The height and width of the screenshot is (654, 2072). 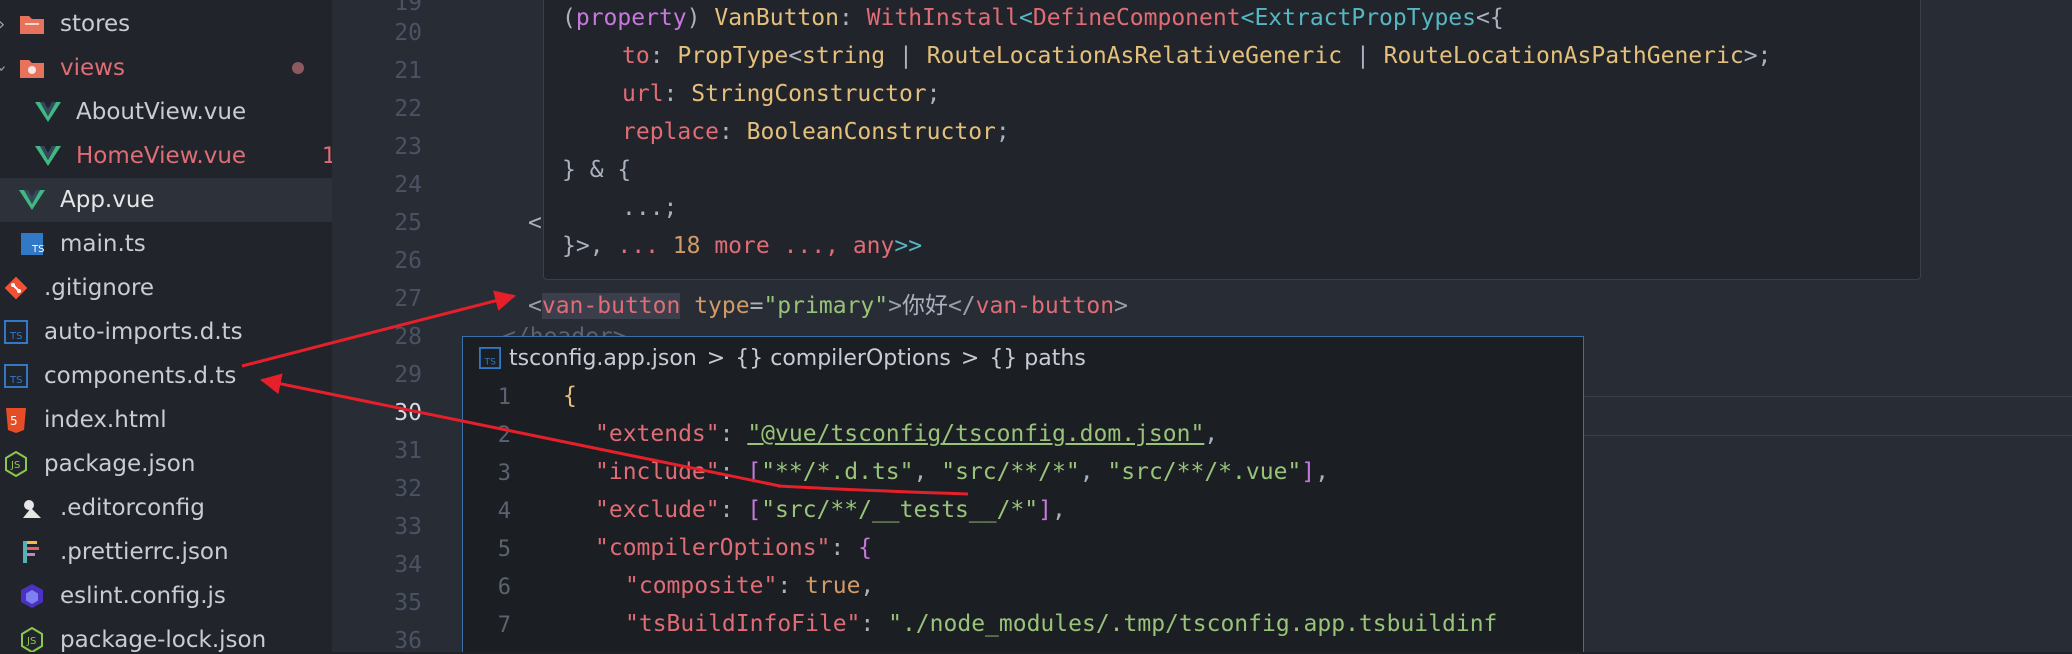 I want to click on html-icon: 5, so click(x=16, y=420).